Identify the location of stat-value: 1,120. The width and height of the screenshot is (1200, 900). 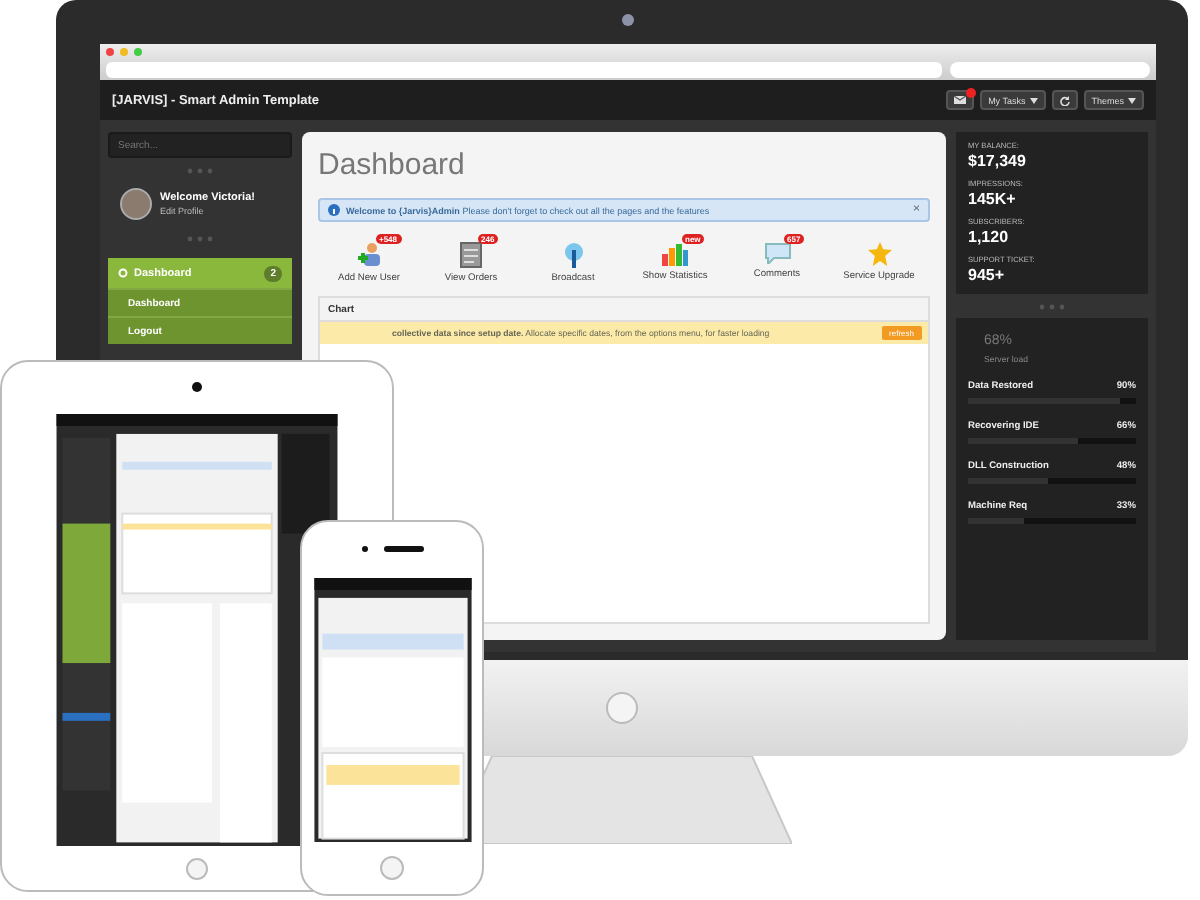
(989, 237).